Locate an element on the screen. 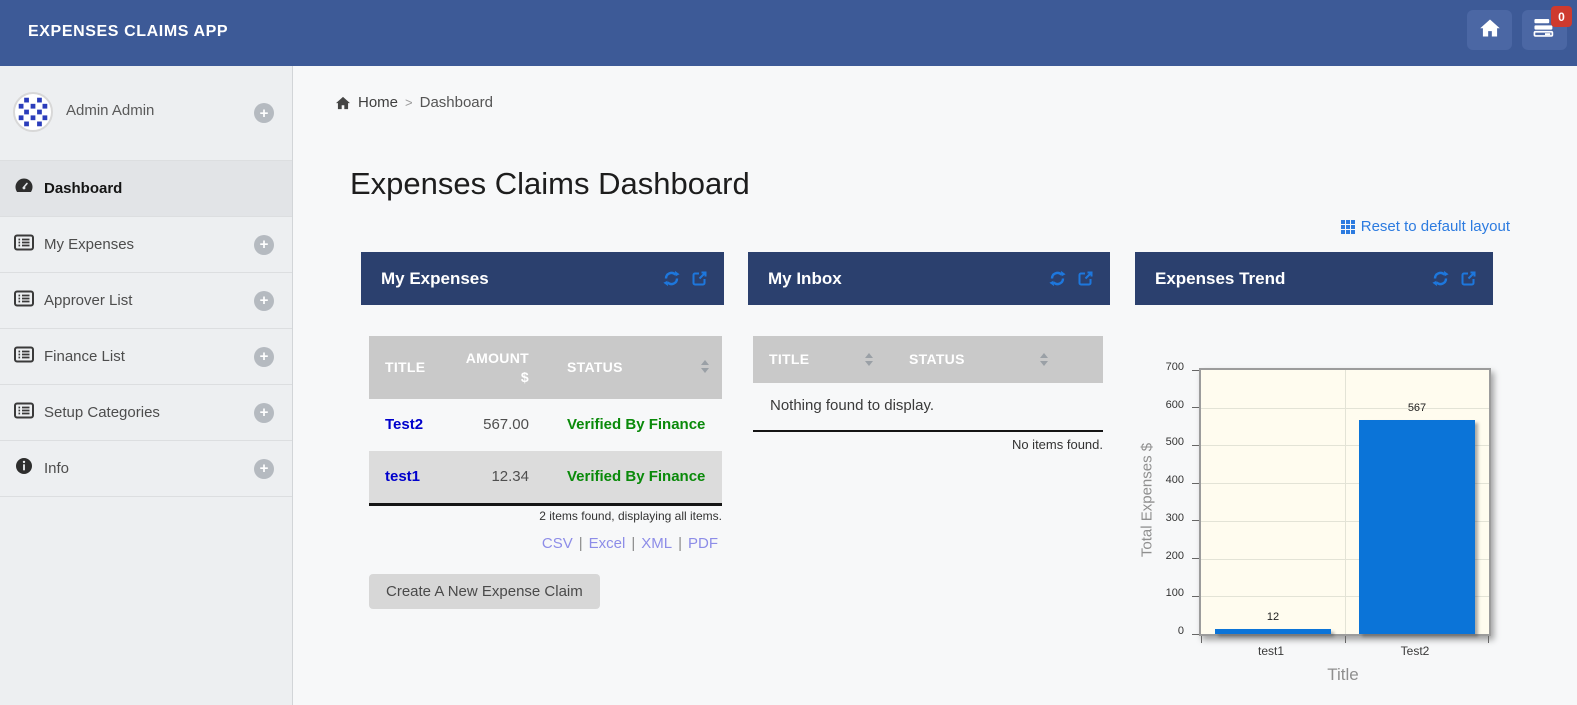 The image size is (1577, 705). expense-title-link: test1 is located at coordinates (402, 476).